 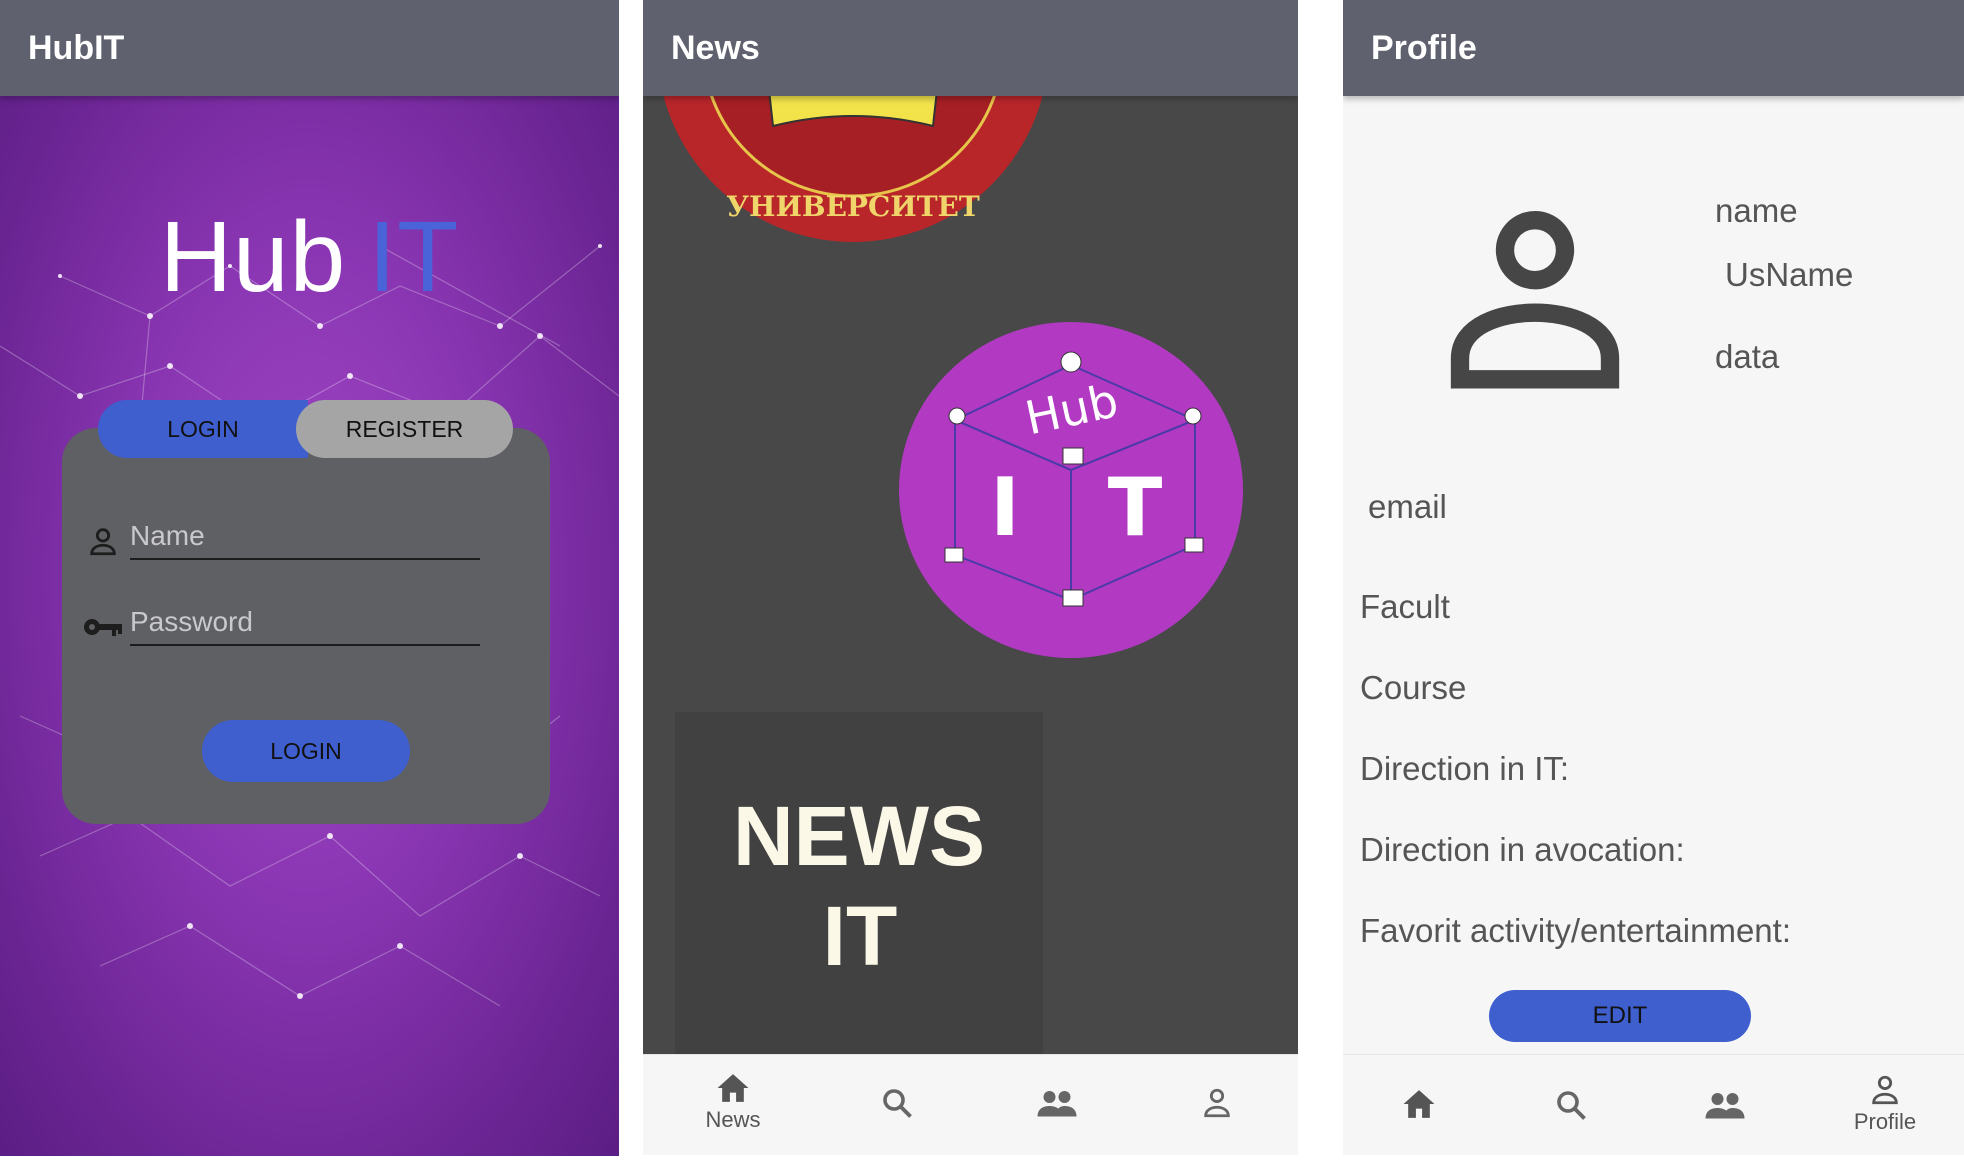 I want to click on news-title-line2: IT, so click(x=860, y=936).